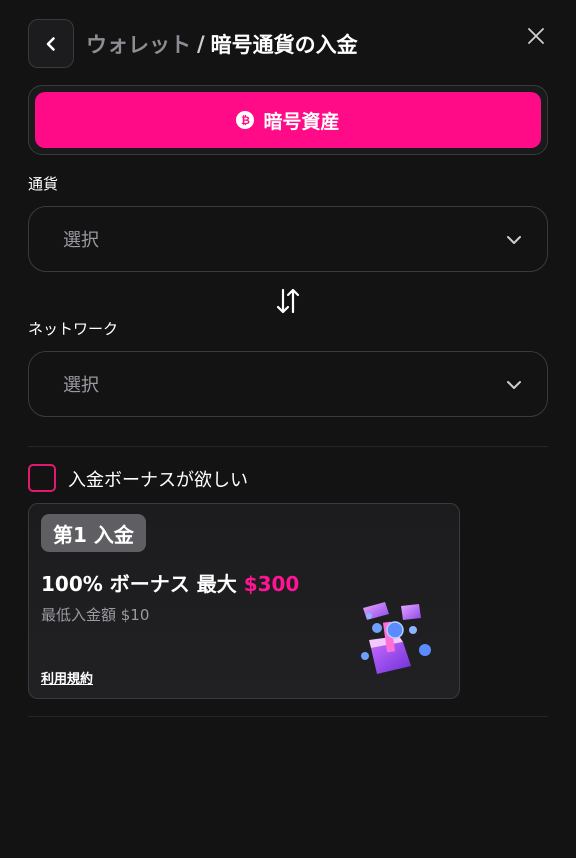 The width and height of the screenshot is (576, 858). I want to click on back-button, so click(51, 43).